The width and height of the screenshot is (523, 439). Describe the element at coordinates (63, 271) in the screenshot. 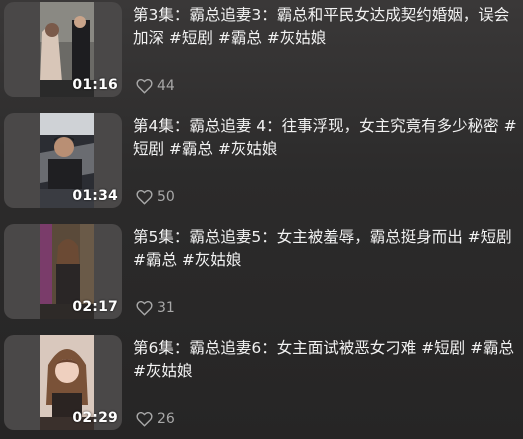

I see `video-thumbnail: 02:17` at that location.